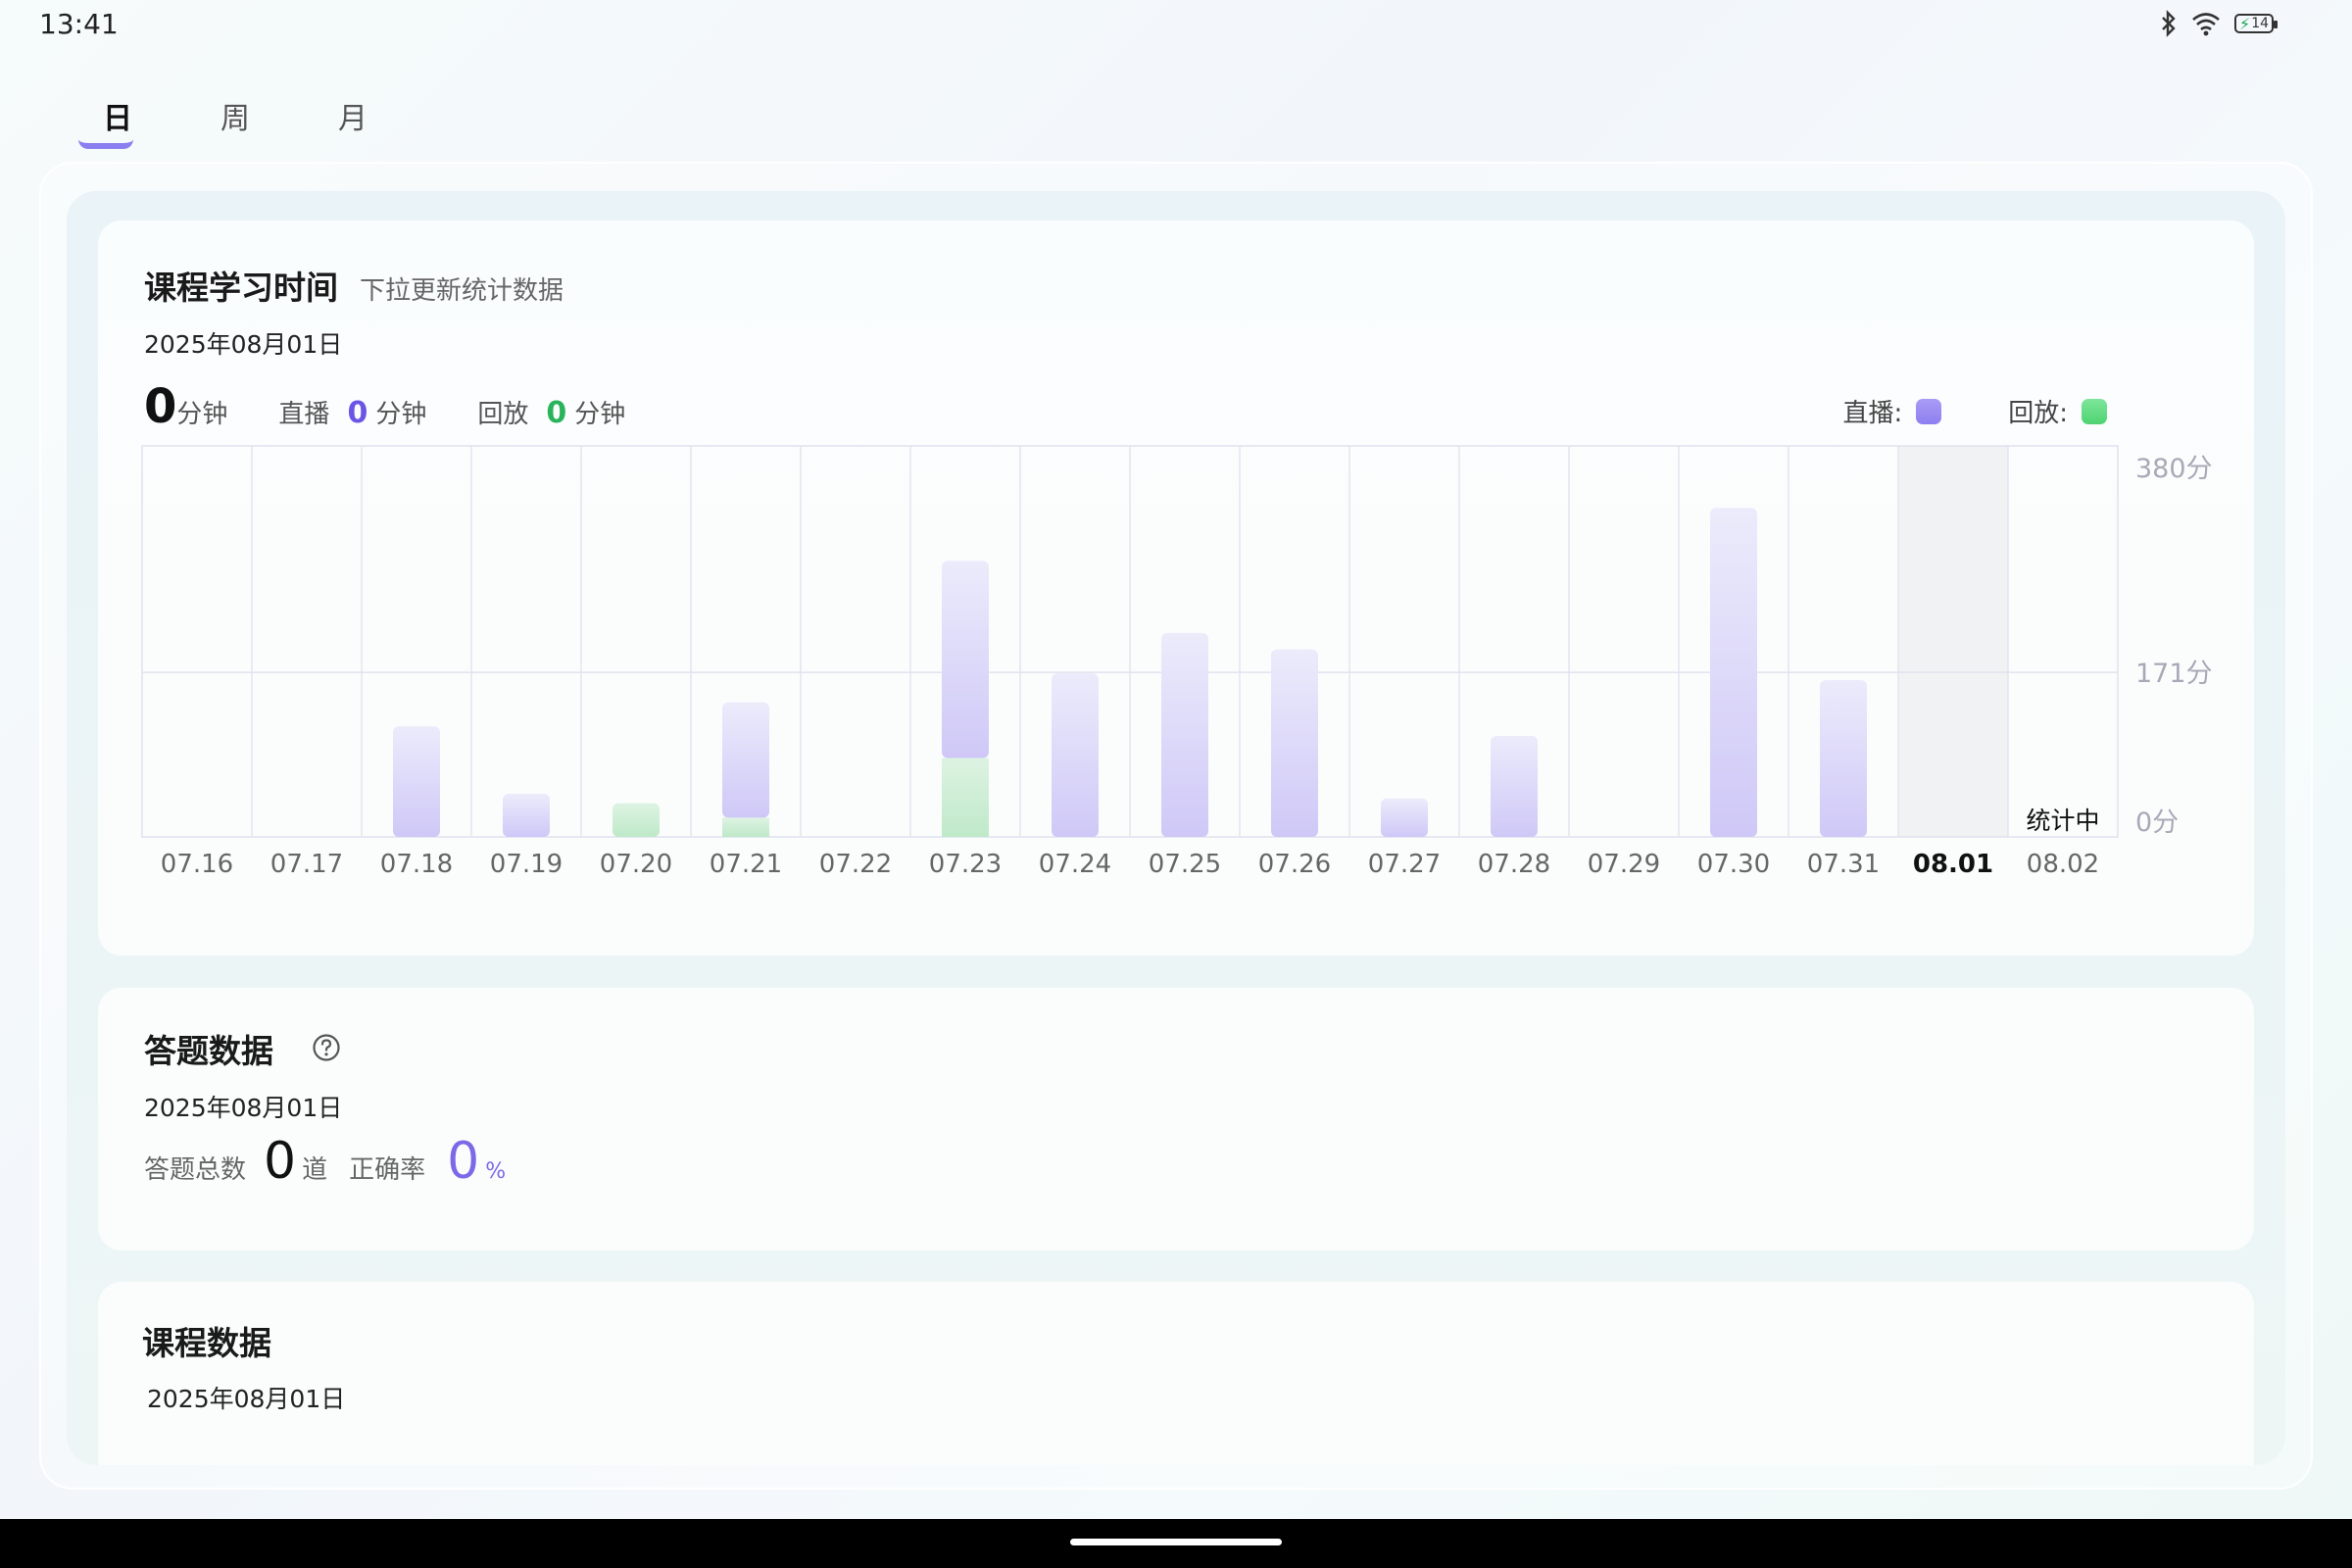  What do you see at coordinates (496, 1171) in the screenshot?
I see `quiz-accuracy-unit: %` at bounding box center [496, 1171].